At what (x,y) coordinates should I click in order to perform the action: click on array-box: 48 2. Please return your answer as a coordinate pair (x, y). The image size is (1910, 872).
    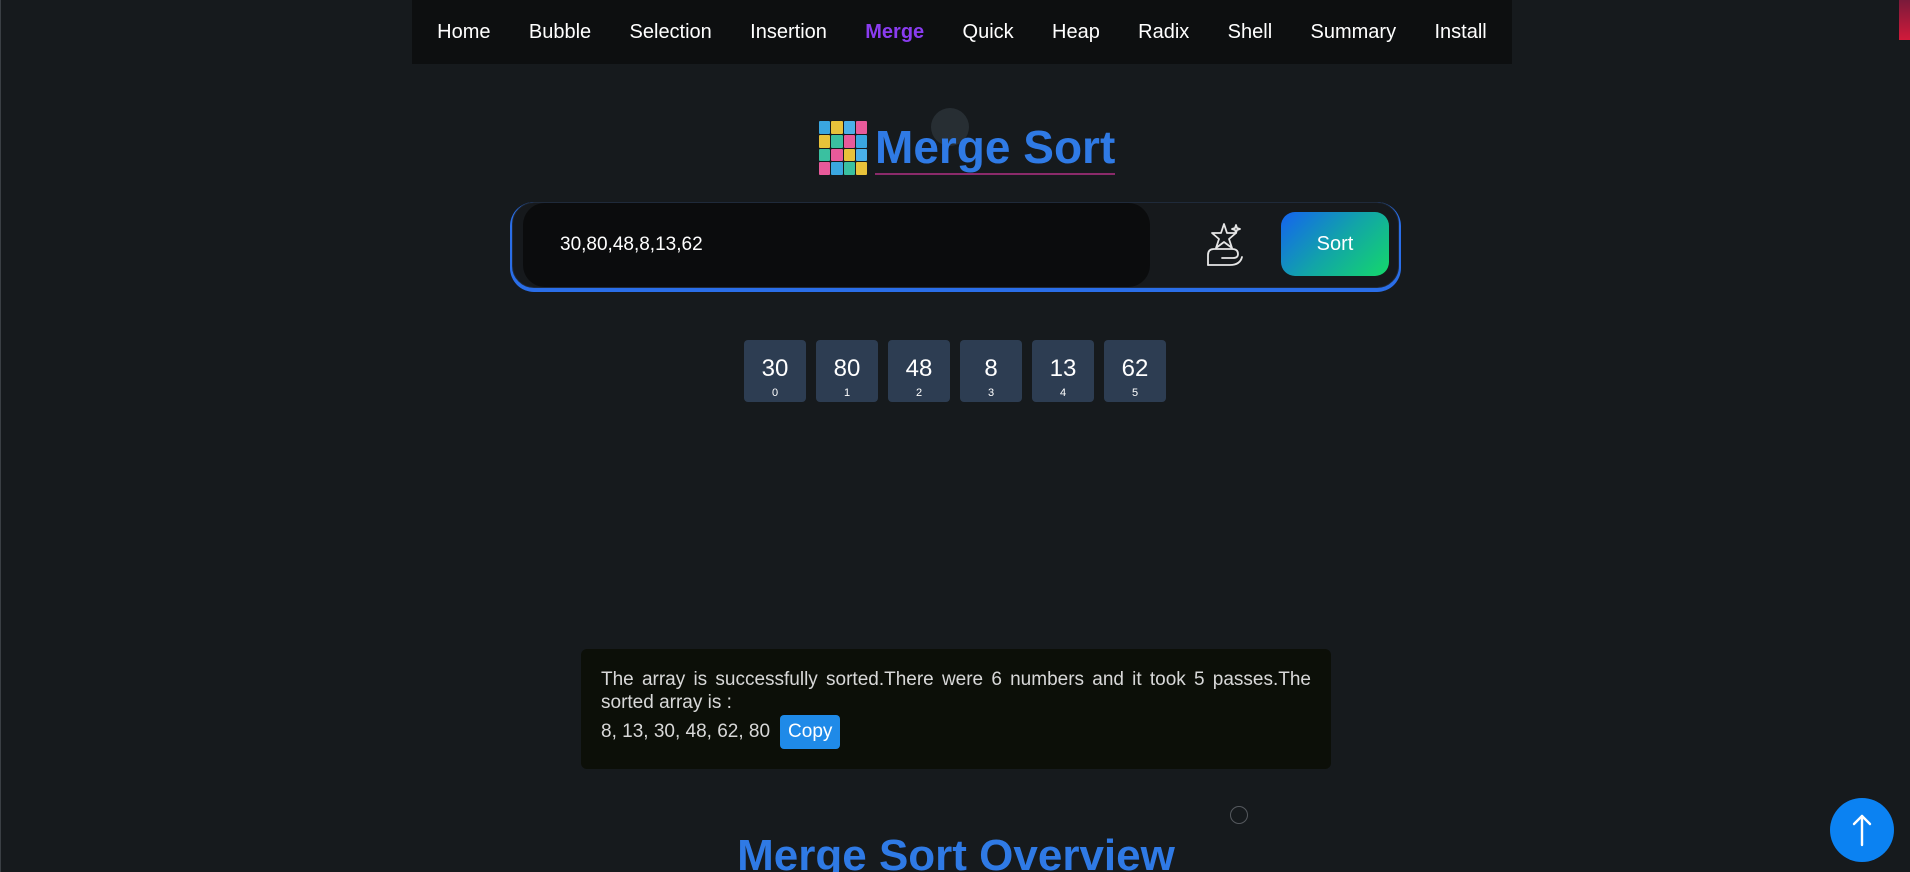
    Looking at the image, I should click on (919, 371).